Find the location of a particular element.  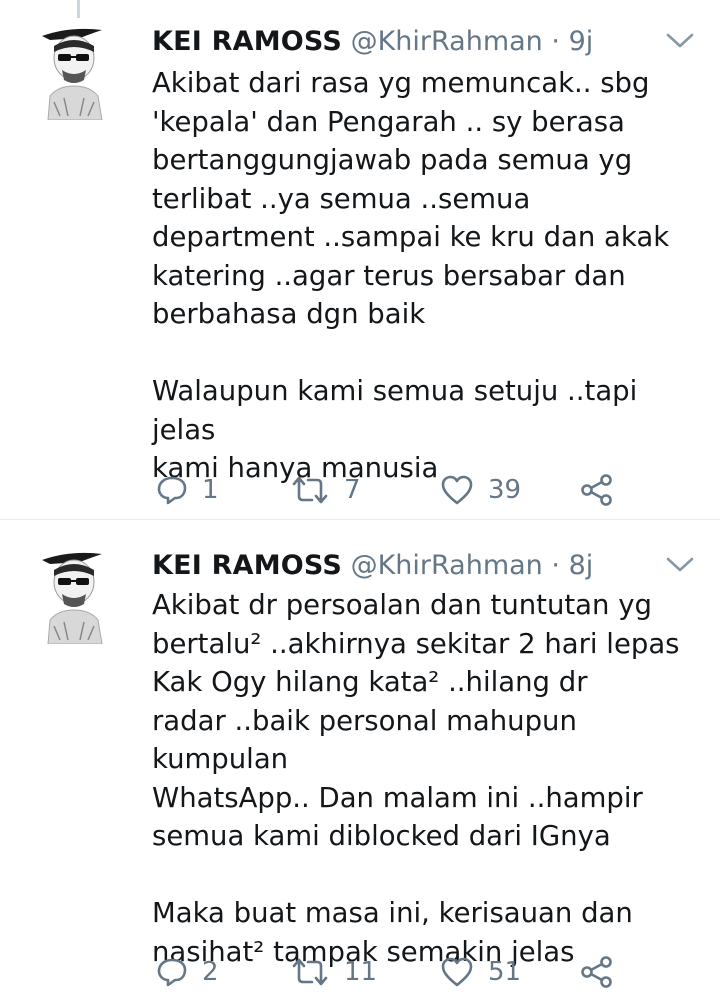

timestamp: 8j is located at coordinates (581, 565).